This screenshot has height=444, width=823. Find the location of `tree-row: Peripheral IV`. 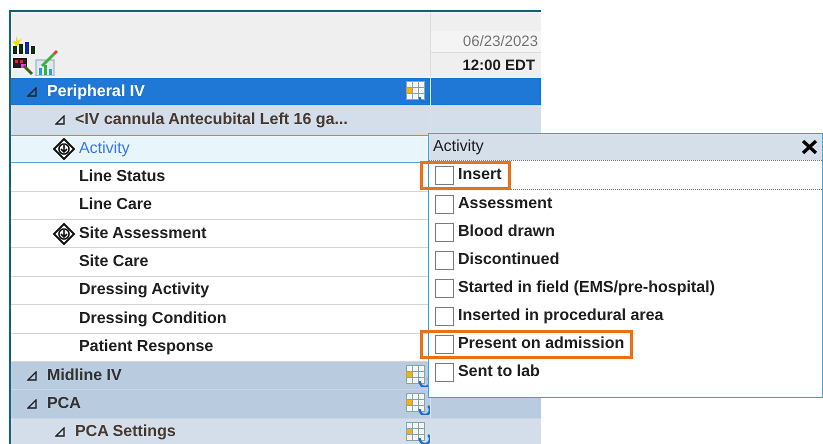

tree-row: Peripheral IV is located at coordinates (276, 92).